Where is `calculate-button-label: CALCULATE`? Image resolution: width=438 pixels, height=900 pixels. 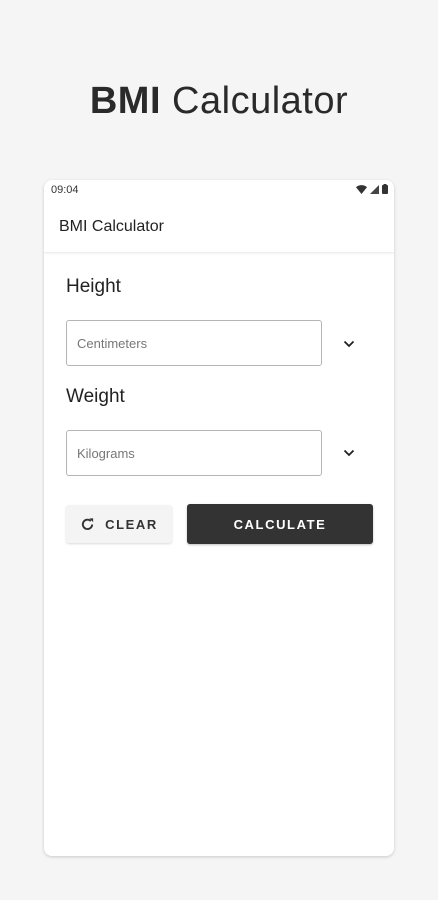
calculate-button-label: CALCULATE is located at coordinates (280, 524).